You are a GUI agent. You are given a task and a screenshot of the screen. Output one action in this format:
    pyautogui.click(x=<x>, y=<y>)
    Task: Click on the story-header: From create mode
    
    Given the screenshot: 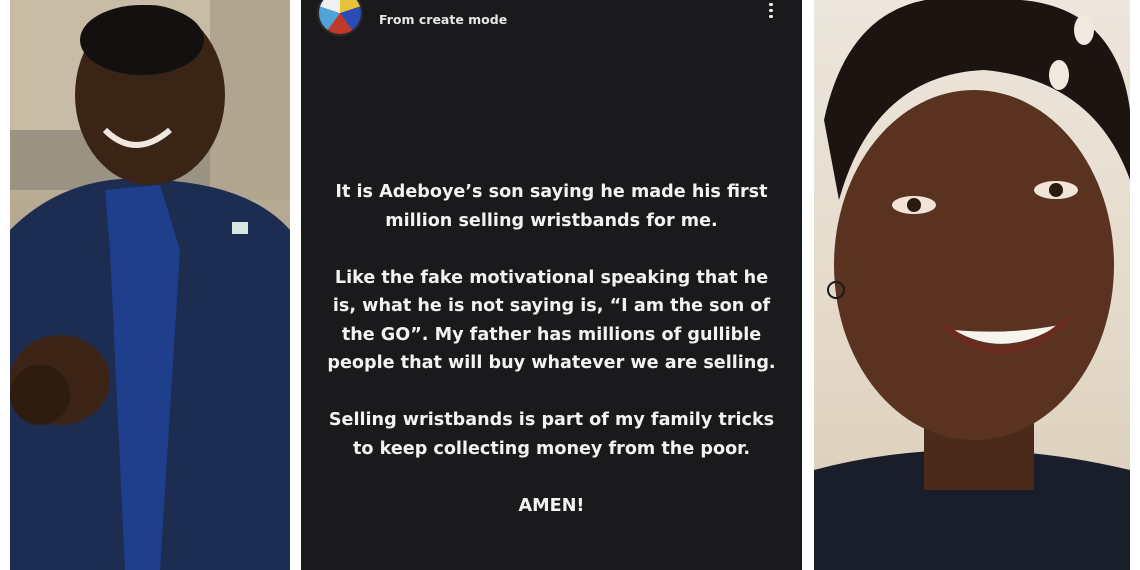 What is the action you would take?
    pyautogui.click(x=551, y=19)
    